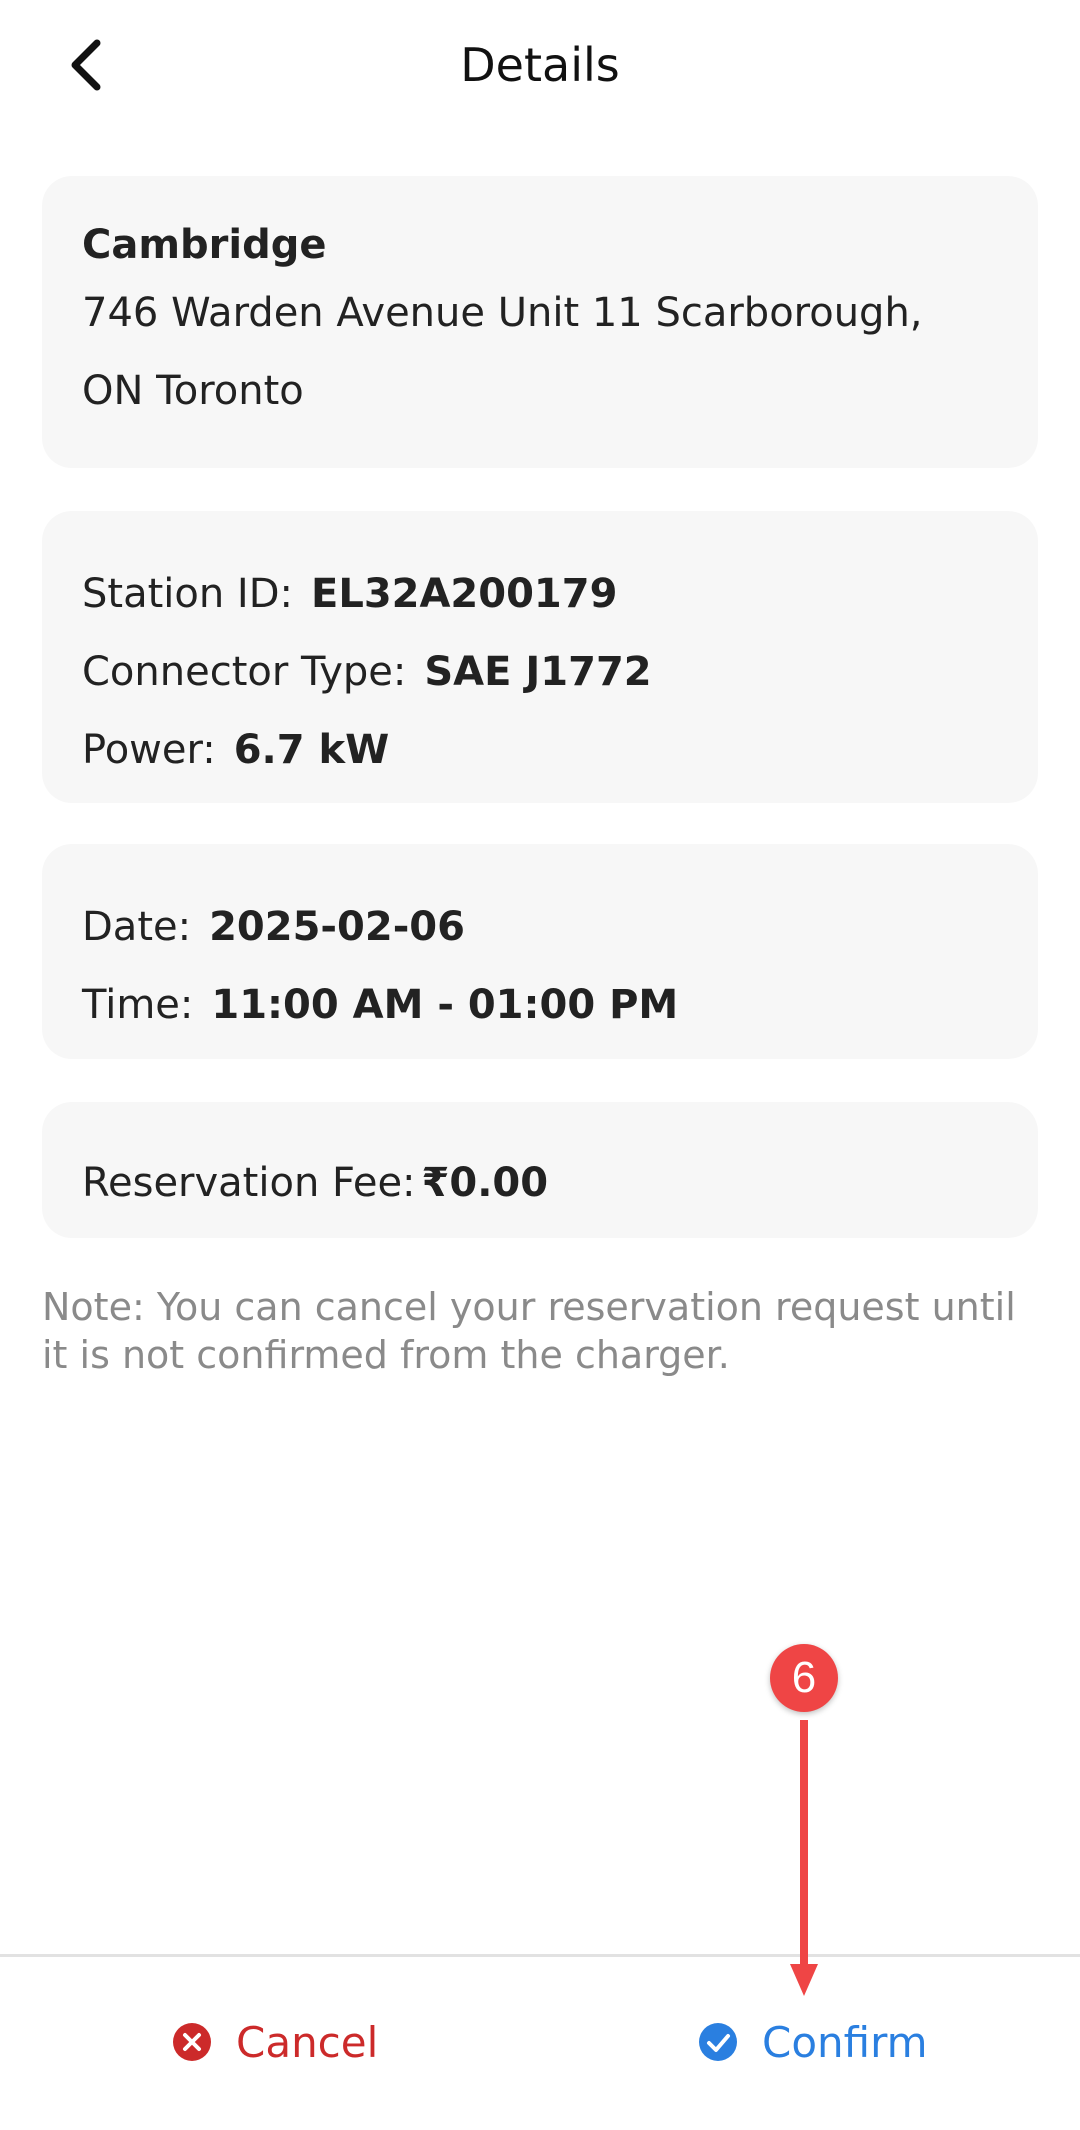  What do you see at coordinates (804, 1858) in the screenshot?
I see `arrow-down-icon` at bounding box center [804, 1858].